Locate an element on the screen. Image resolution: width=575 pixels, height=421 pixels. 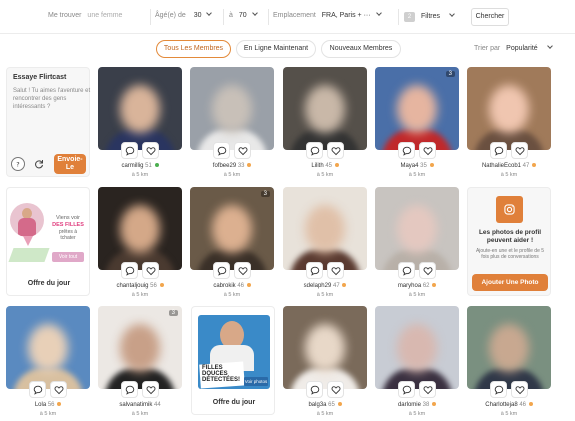
member-name: Lilith 45 is located at coordinates (325, 166).